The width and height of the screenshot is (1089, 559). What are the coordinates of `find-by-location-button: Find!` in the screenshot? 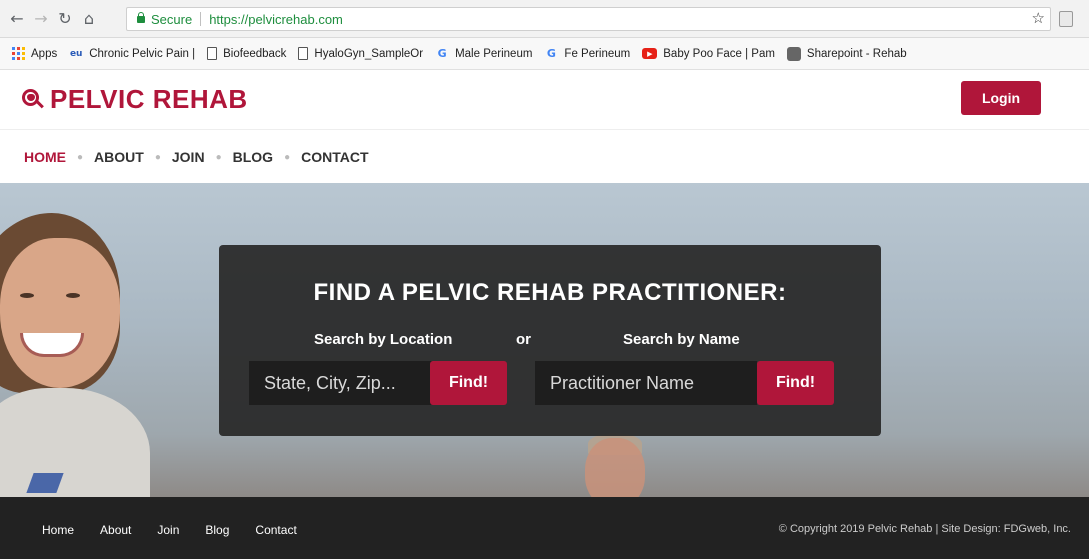 It's located at (468, 383).